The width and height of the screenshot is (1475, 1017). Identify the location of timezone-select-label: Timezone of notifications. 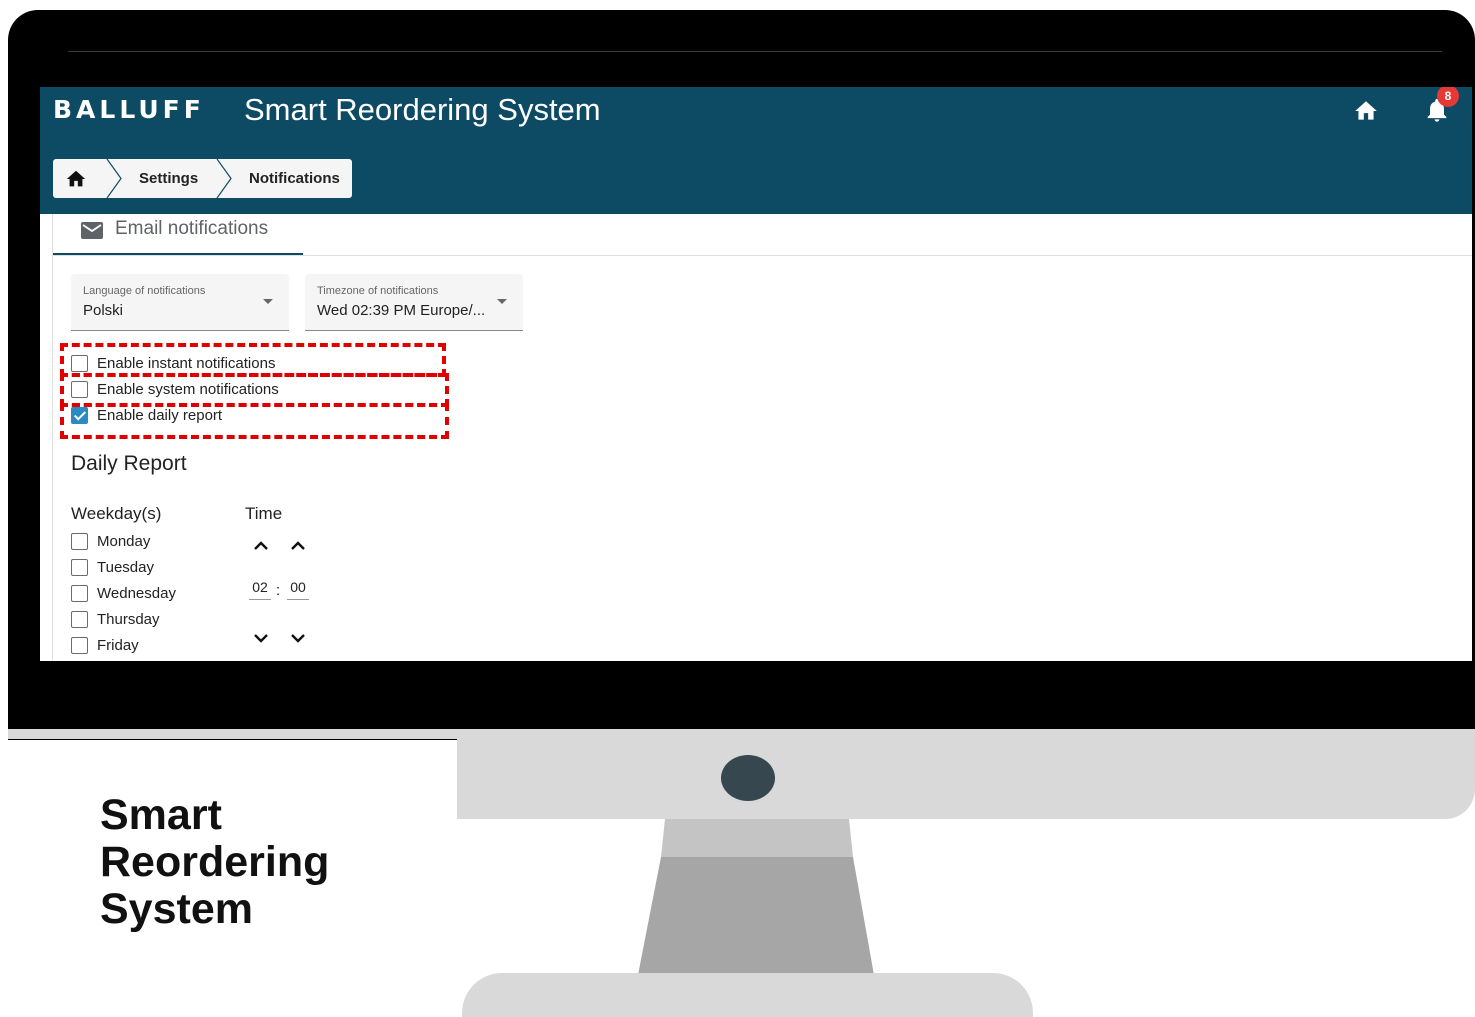
(378, 291).